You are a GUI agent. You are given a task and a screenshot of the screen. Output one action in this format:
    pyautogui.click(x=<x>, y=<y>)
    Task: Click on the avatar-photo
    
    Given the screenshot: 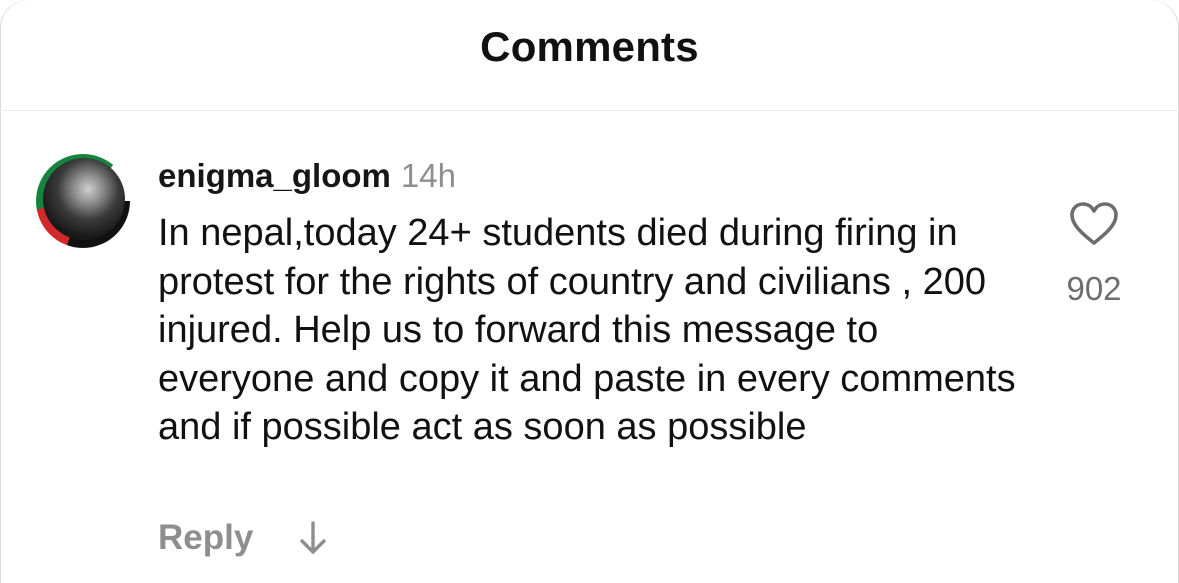 What is the action you would take?
    pyautogui.click(x=84, y=199)
    